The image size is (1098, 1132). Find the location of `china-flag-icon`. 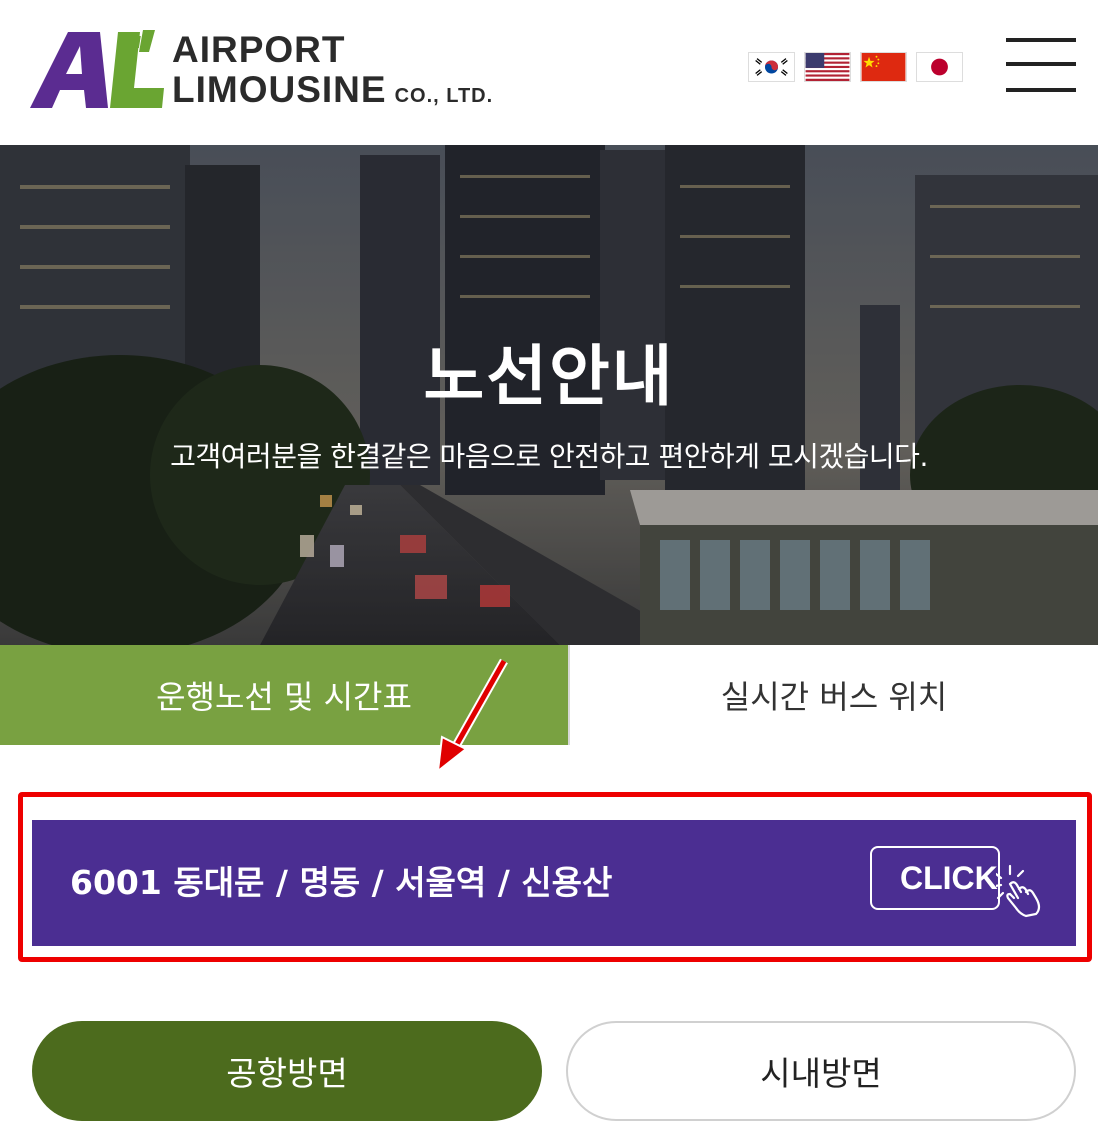

china-flag-icon is located at coordinates (883, 67).